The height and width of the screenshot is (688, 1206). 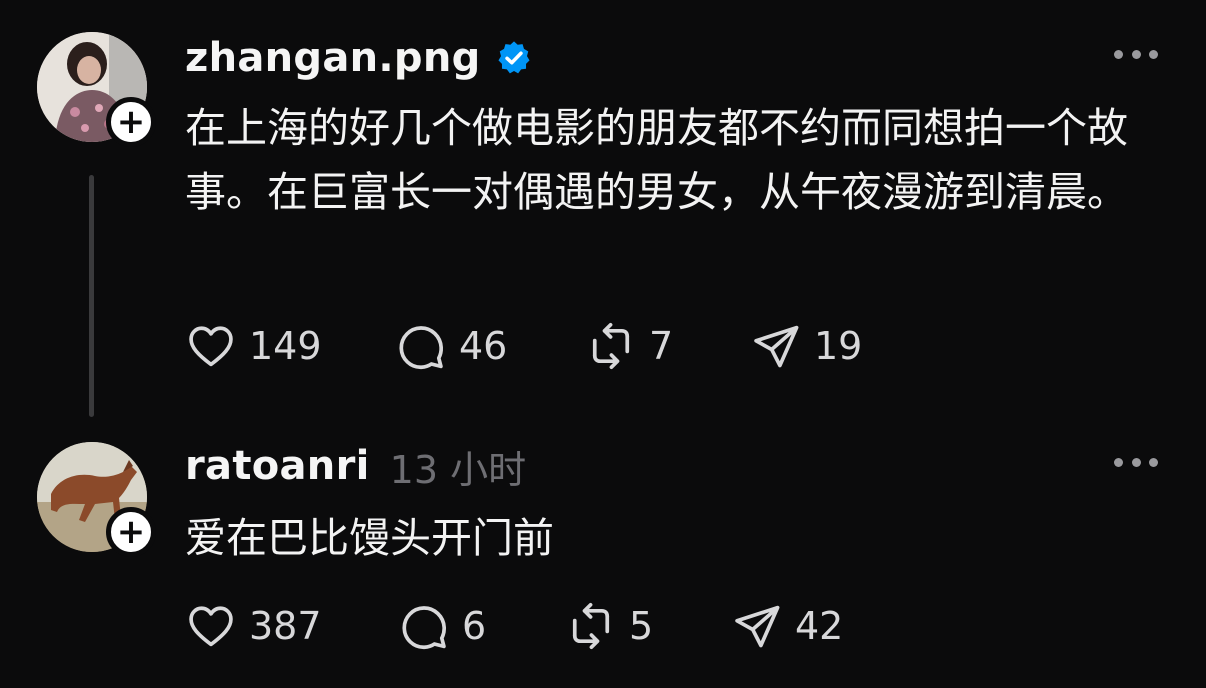 I want to click on post-header: ratoanri 13 小时, so click(x=355, y=466).